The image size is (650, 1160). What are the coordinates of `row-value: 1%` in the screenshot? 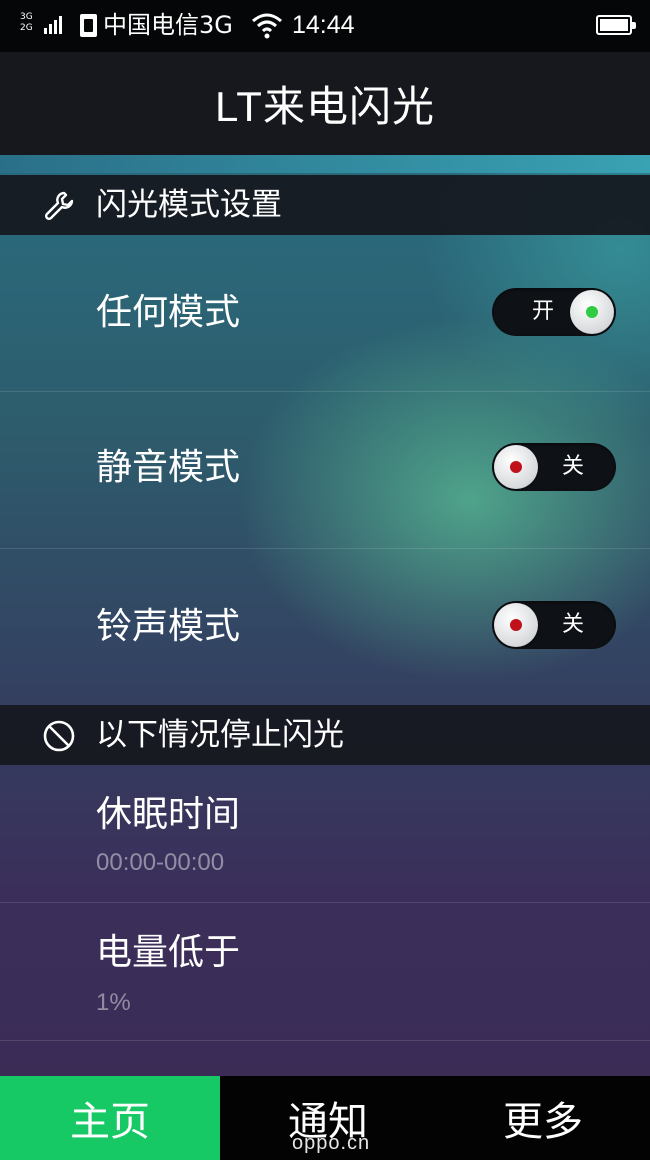 It's located at (113, 1002).